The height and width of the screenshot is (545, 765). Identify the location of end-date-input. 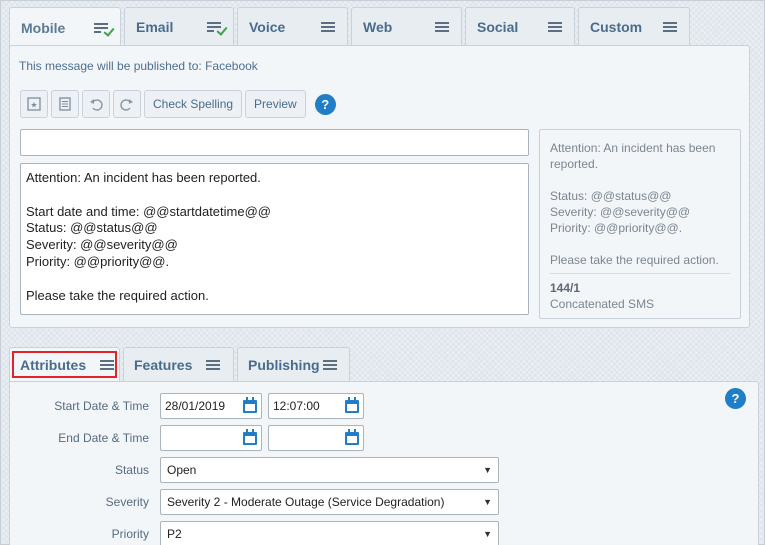
(211, 438).